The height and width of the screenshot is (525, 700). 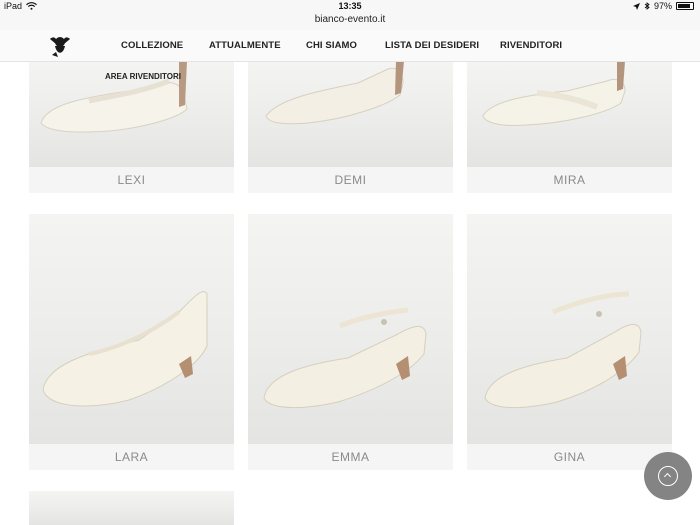 I want to click on product-name: GINA, so click(x=569, y=457).